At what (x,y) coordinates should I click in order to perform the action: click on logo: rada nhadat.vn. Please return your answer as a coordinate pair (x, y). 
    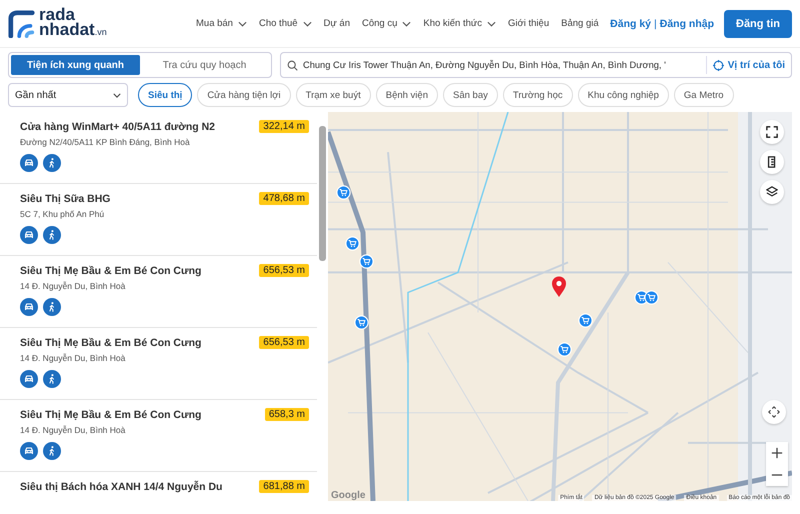
    Looking at the image, I should click on (98, 23).